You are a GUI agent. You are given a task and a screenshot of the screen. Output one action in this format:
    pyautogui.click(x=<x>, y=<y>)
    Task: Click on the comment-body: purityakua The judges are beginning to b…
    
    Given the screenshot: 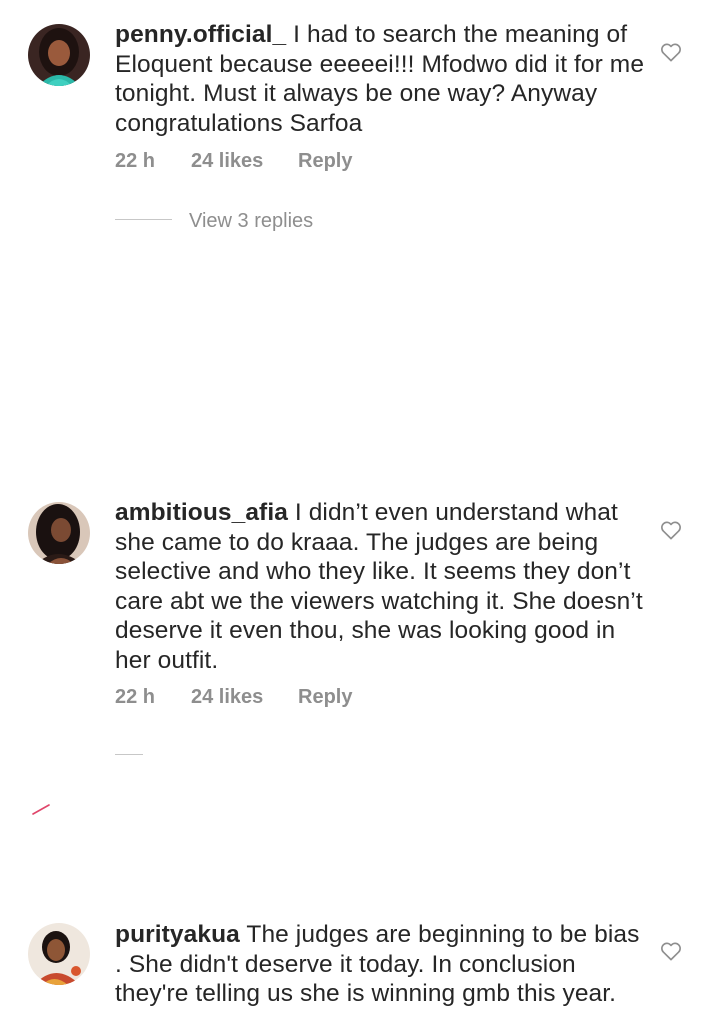 What is the action you would take?
    pyautogui.click(x=382, y=964)
    